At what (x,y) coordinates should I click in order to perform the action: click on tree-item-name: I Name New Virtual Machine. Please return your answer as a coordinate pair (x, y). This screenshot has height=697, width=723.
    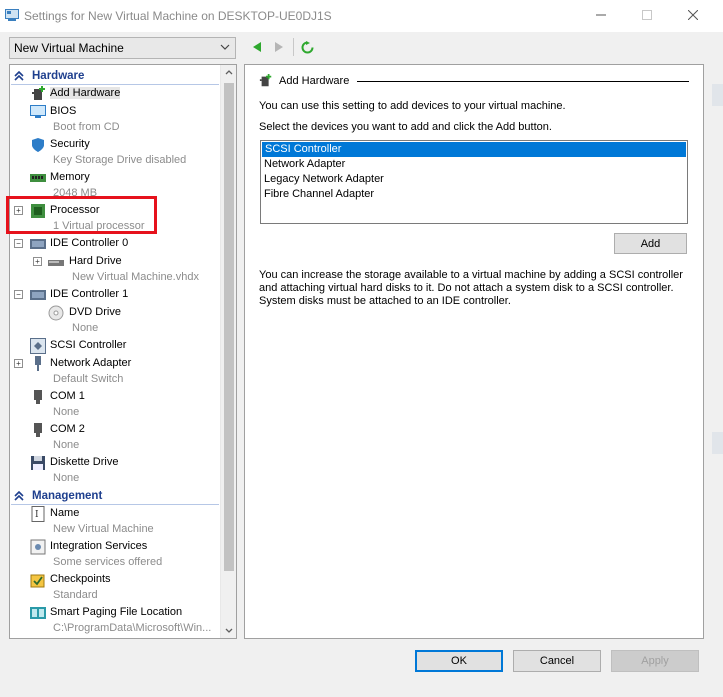
    Looking at the image, I should click on (115, 521).